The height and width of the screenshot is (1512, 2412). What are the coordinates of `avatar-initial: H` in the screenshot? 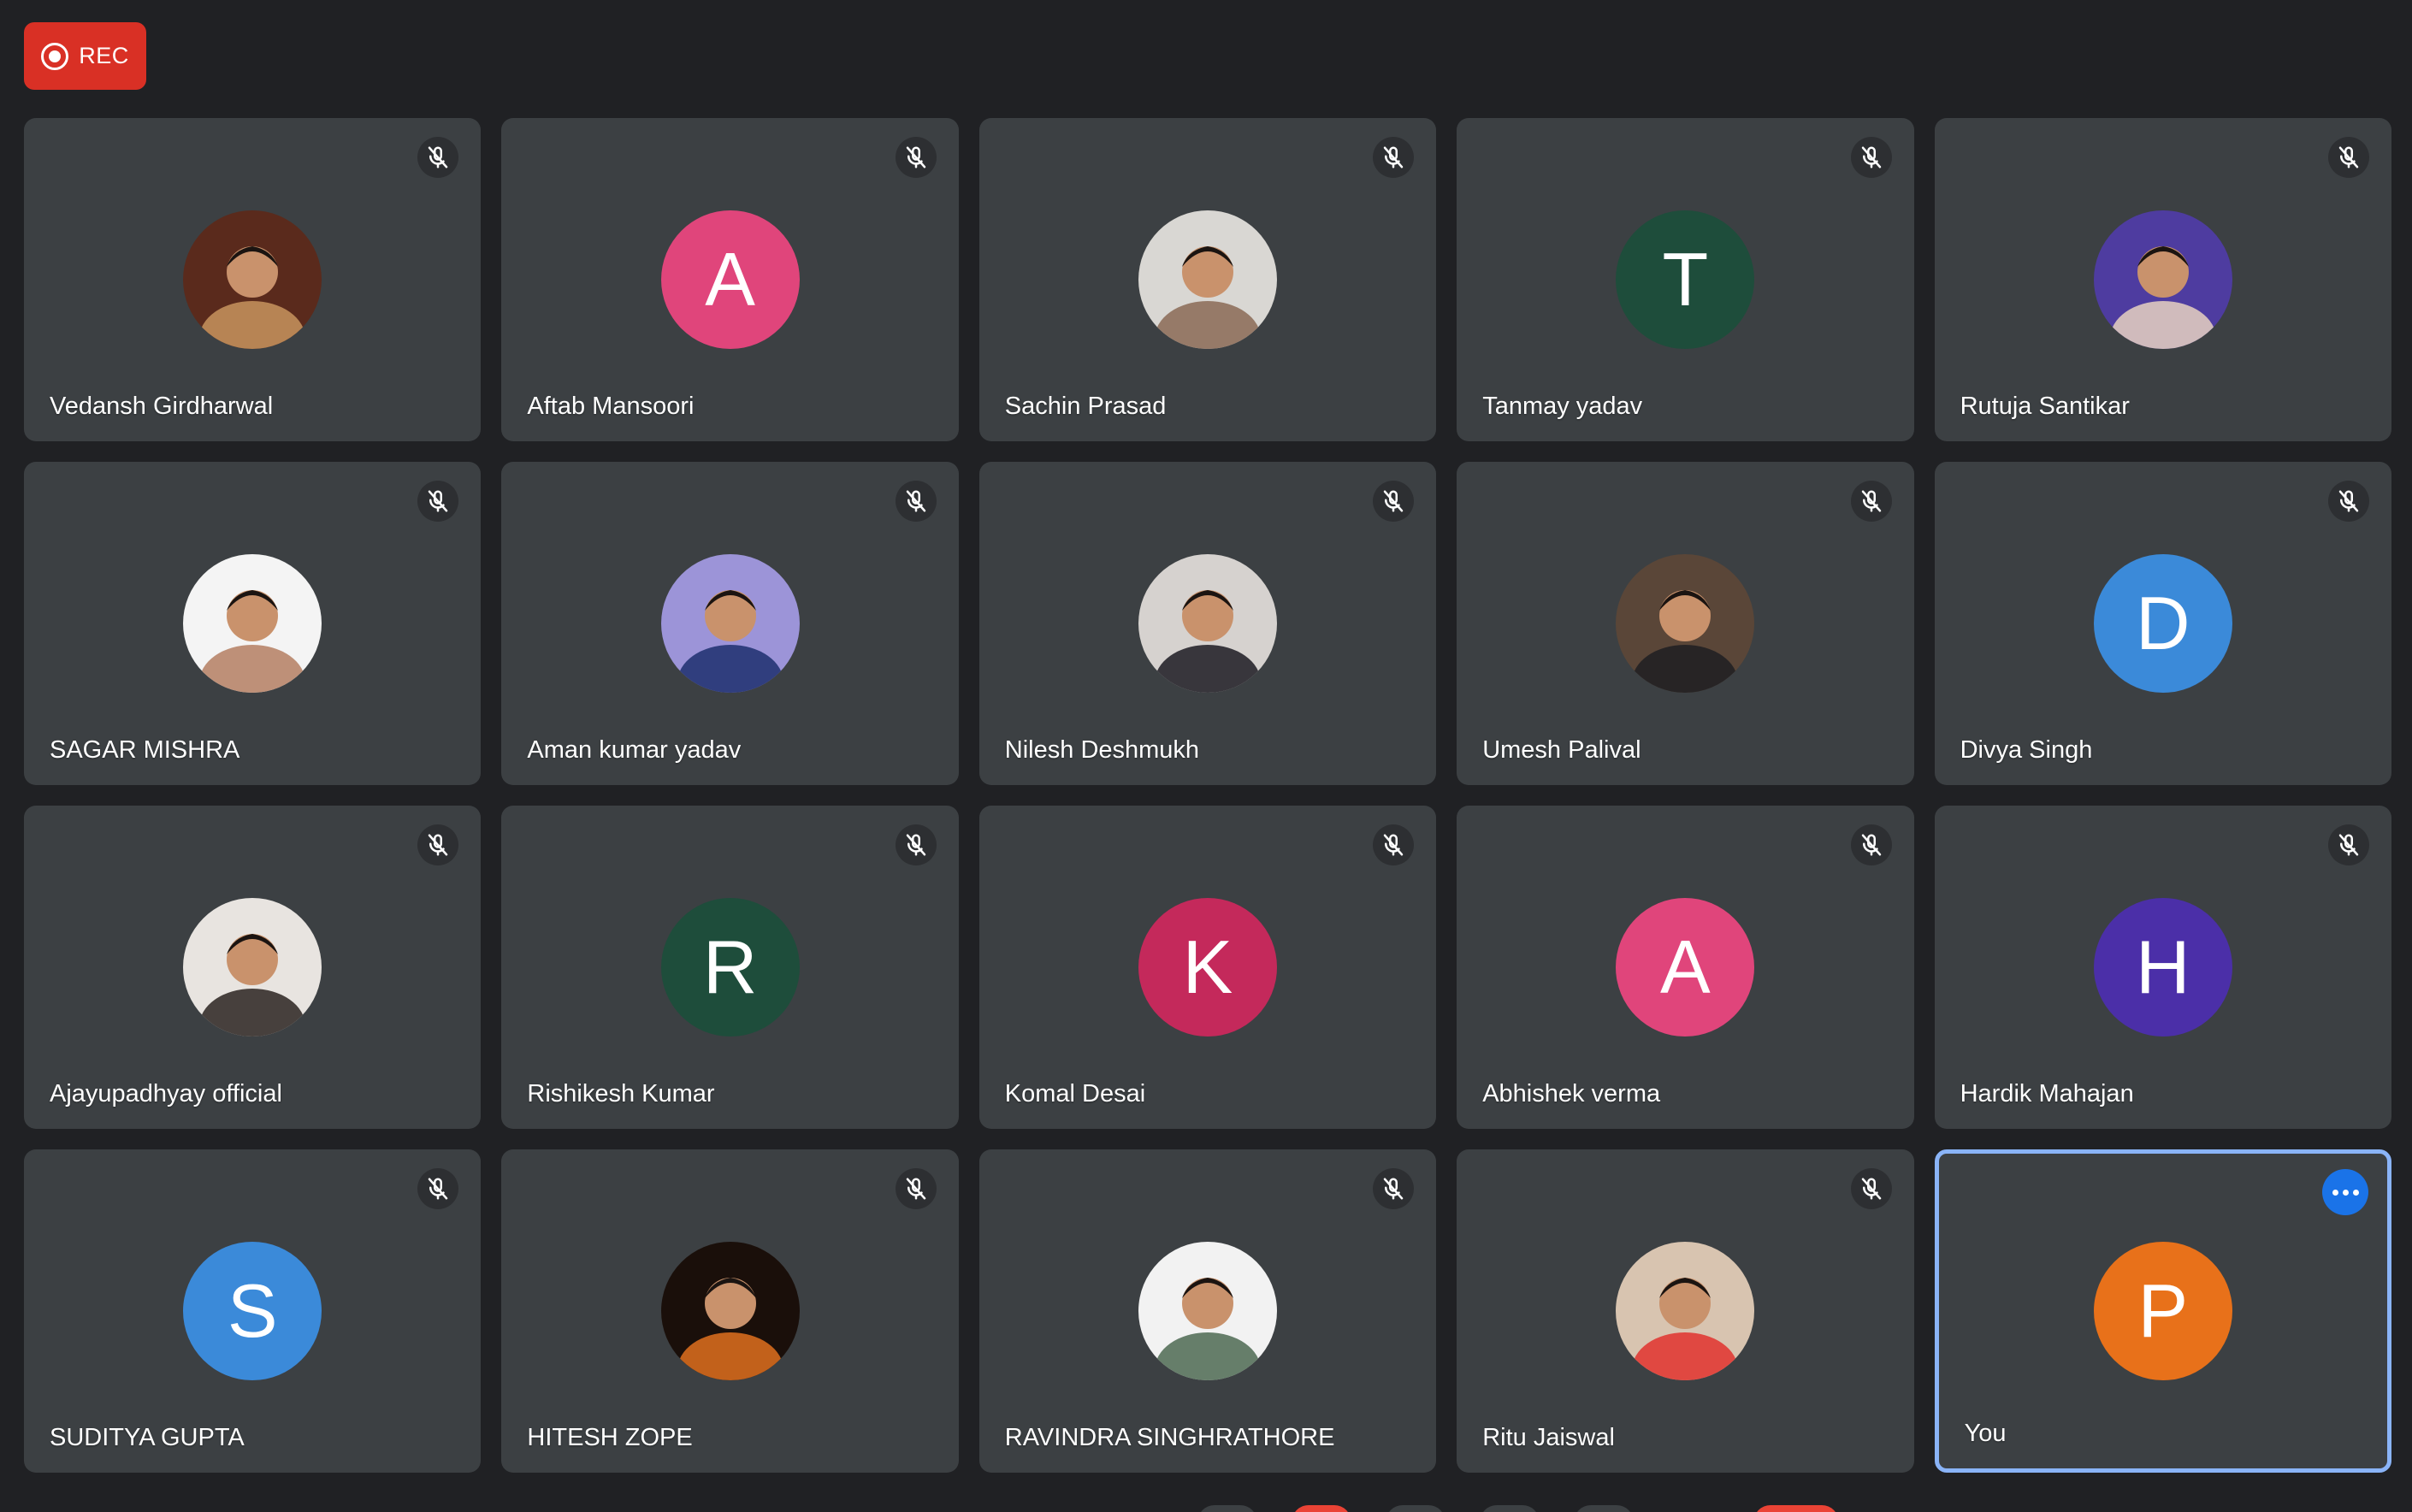 It's located at (2163, 966).